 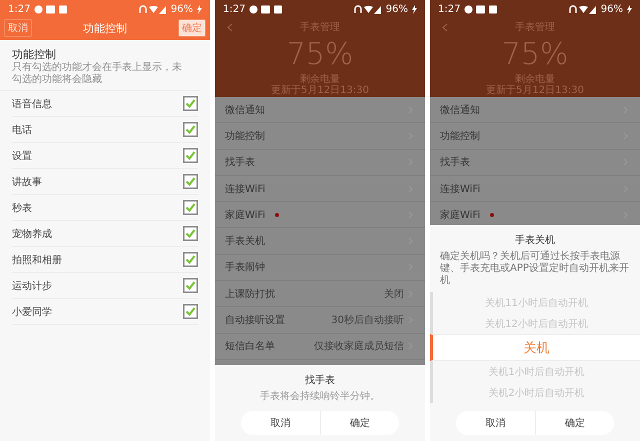 I want to click on function-label: 电话, so click(x=22, y=130).